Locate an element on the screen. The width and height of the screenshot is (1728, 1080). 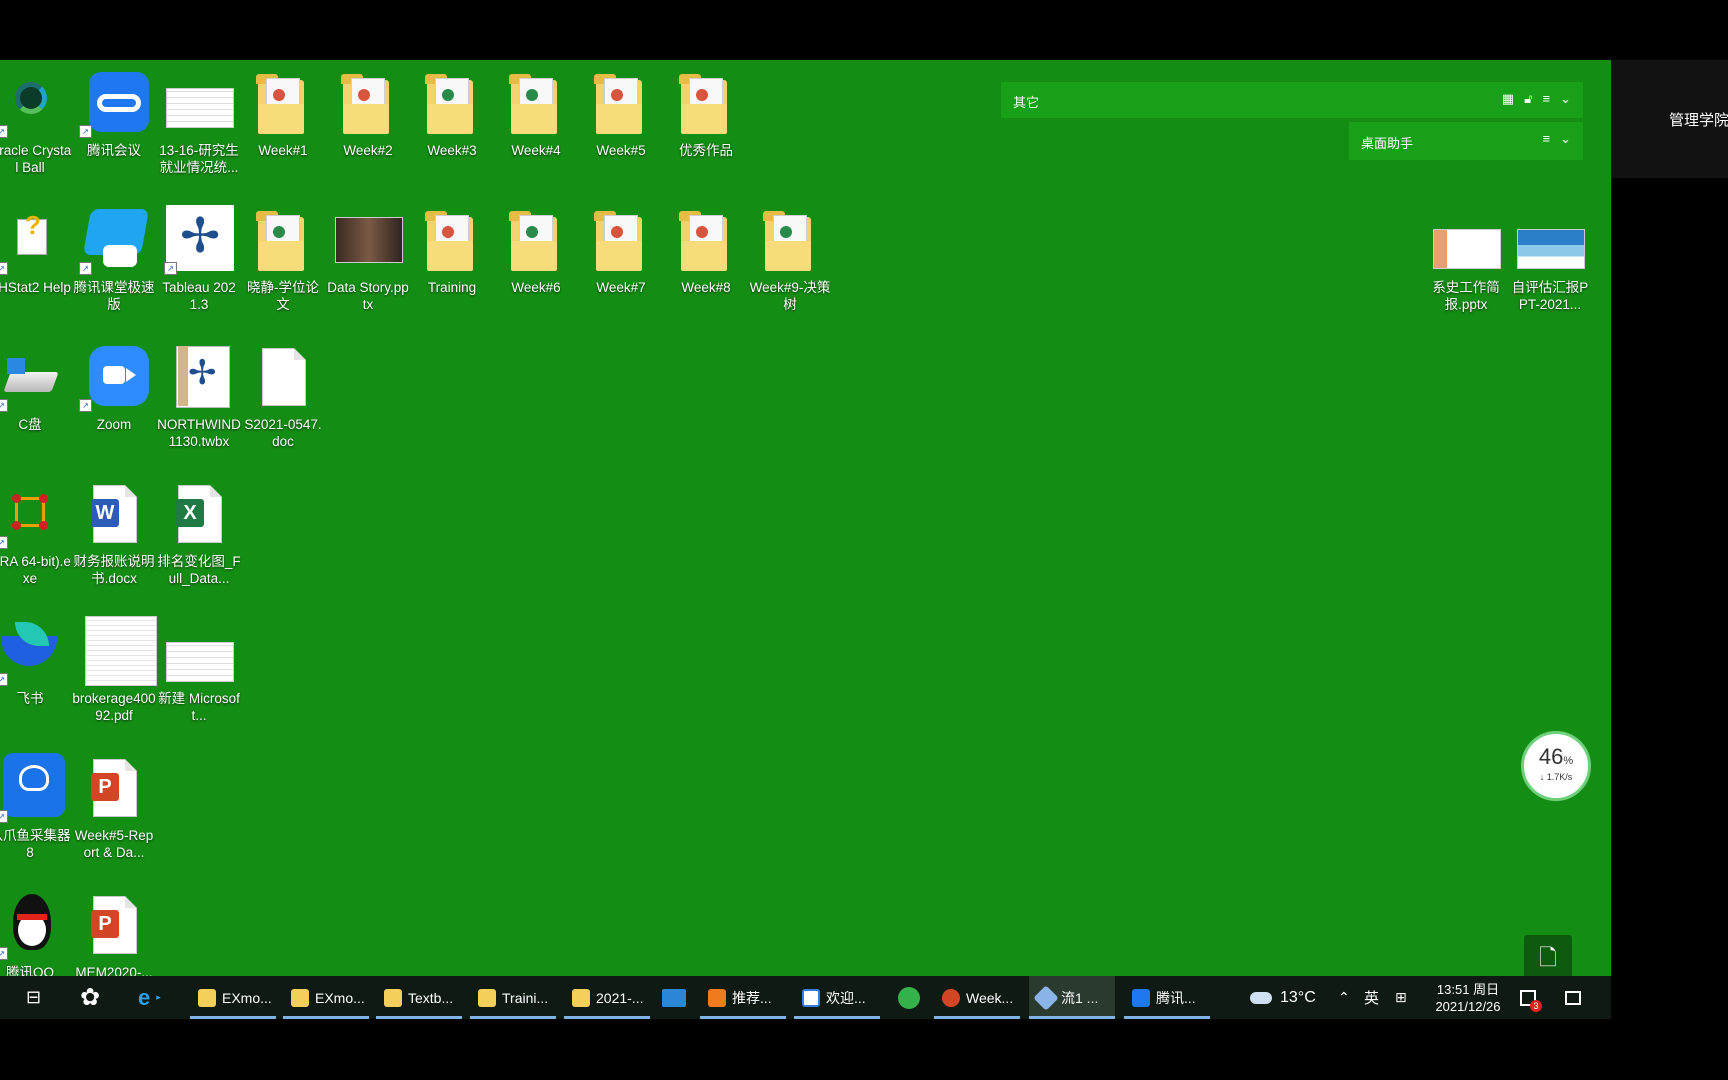
desktop-icon-week4: Week#4 is located at coordinates (536, 113).